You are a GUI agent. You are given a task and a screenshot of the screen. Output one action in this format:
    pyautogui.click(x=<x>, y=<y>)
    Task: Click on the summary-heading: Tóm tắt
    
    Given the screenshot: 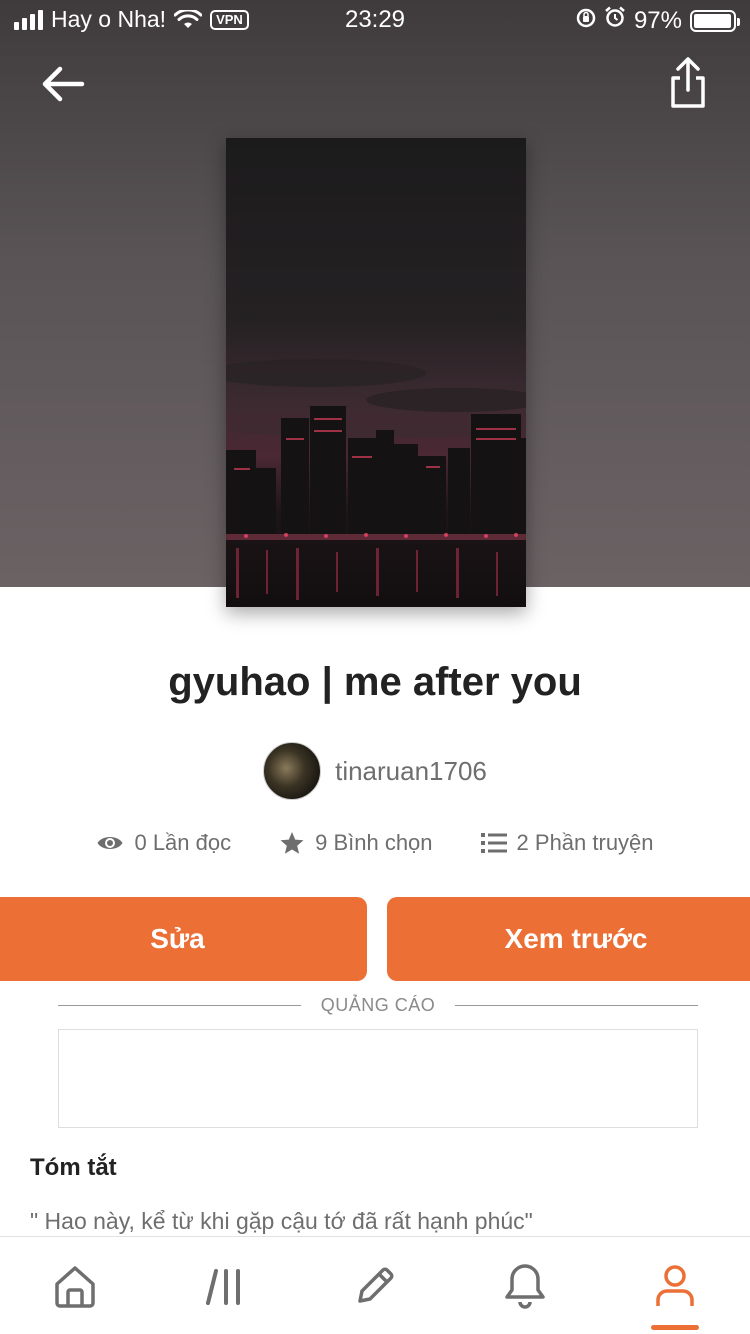 What is the action you would take?
    pyautogui.click(x=73, y=1167)
    